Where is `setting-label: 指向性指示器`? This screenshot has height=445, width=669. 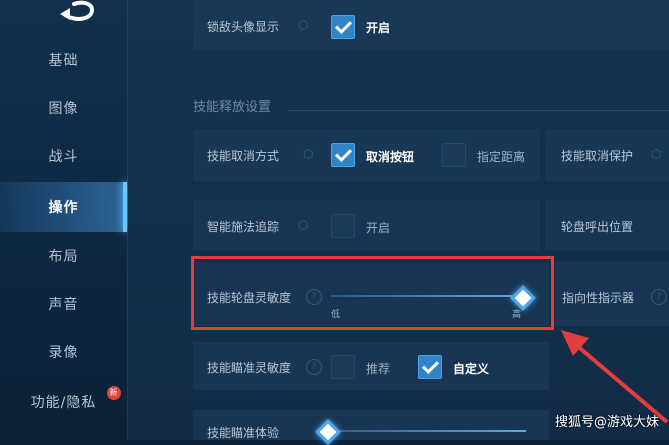 setting-label: 指向性指示器 is located at coordinates (598, 298).